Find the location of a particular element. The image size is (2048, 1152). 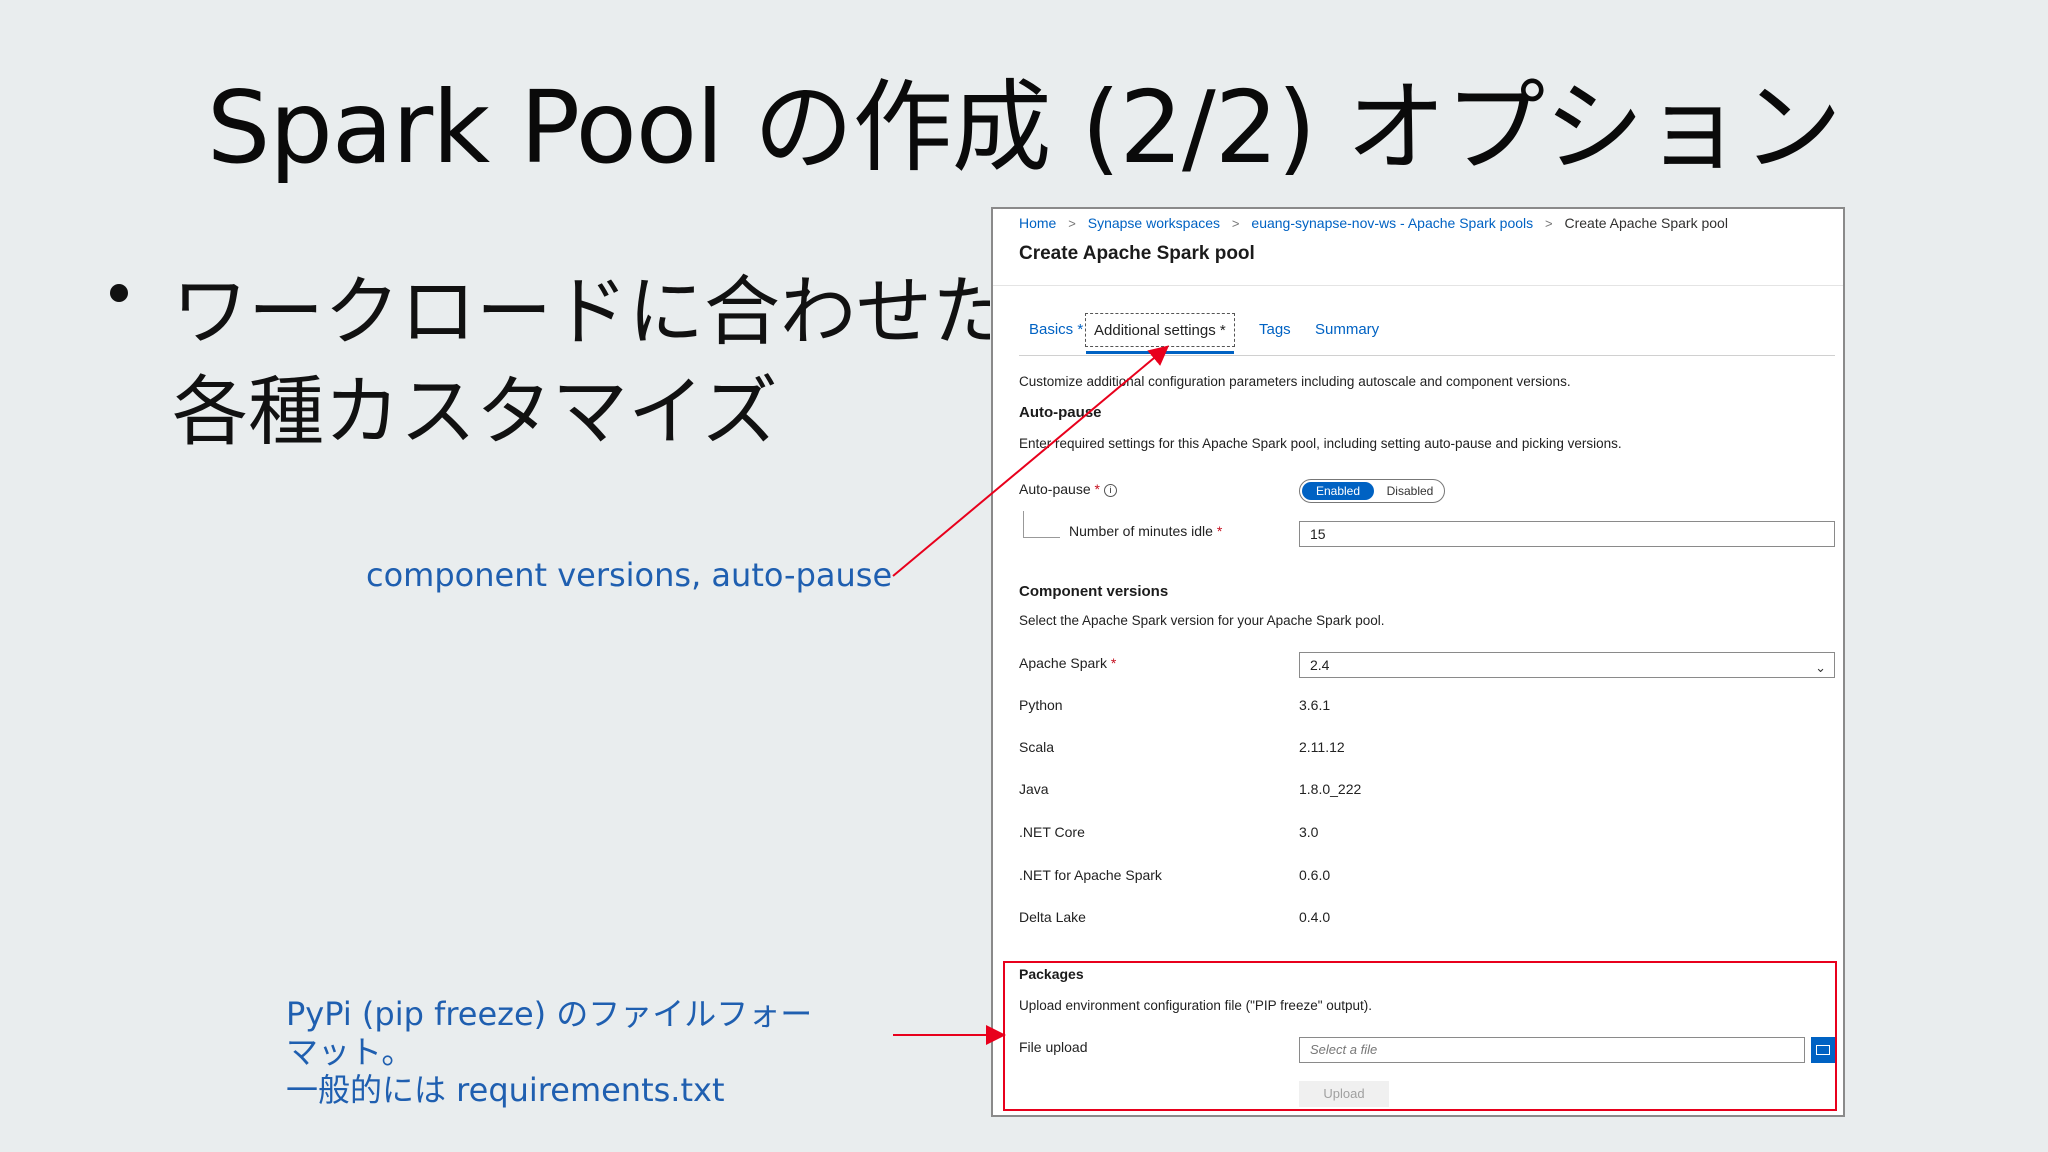

minutes-idle-label-text: Number of minutes idle is located at coordinates (1141, 531).